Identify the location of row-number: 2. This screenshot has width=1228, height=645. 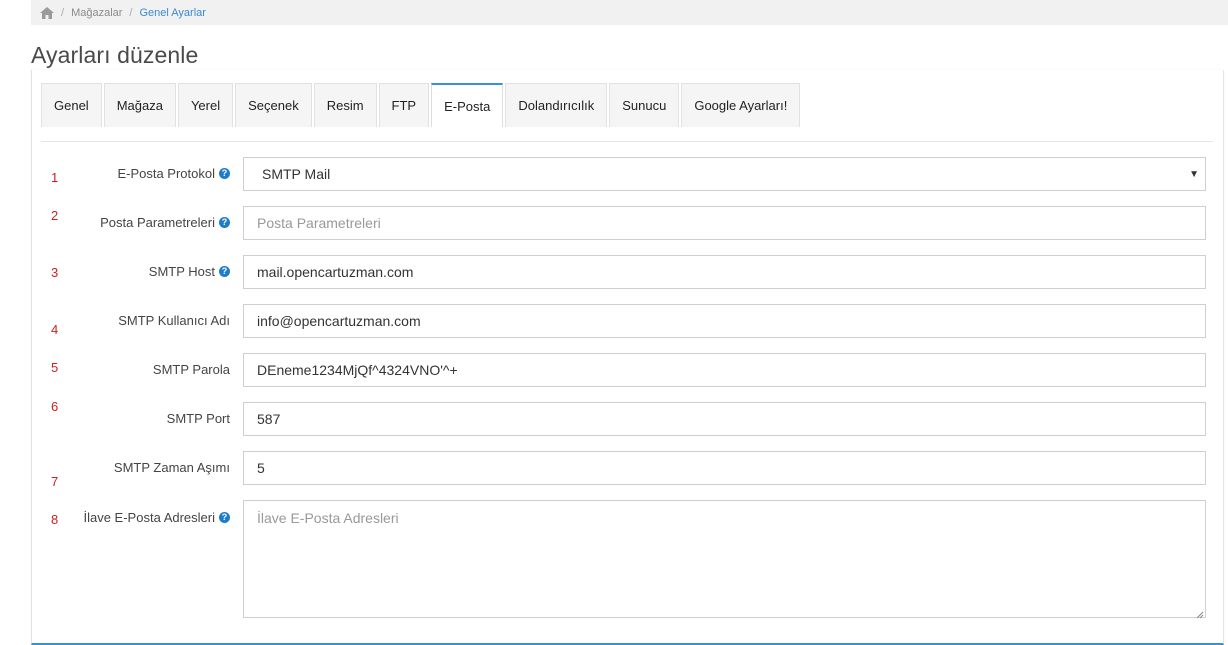
(55, 215).